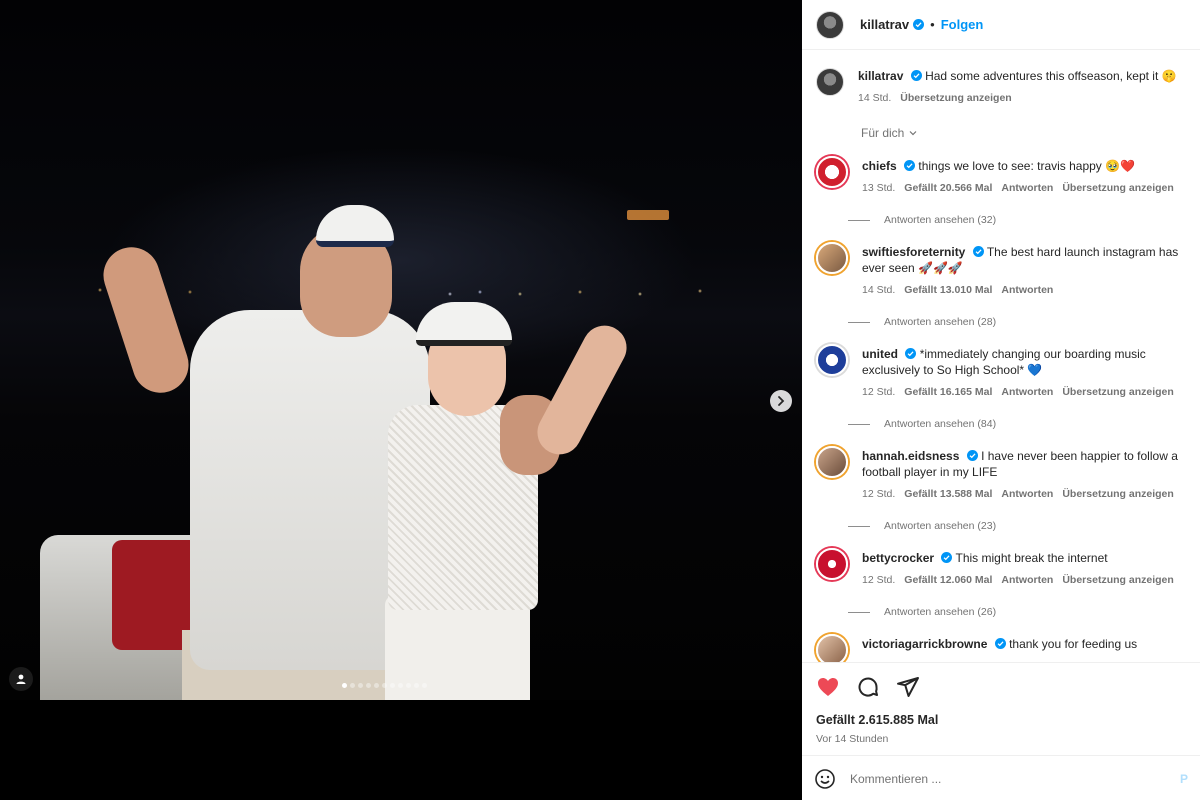  Describe the element at coordinates (948, 188) in the screenshot. I see `comment-likes: Gefällt 20.566 Mal` at that location.